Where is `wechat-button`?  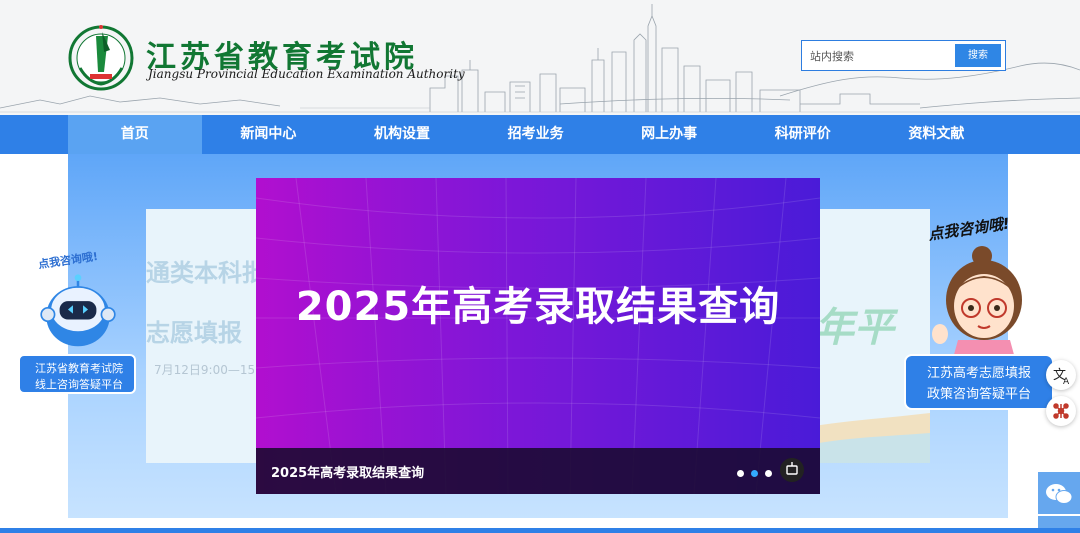 wechat-button is located at coordinates (1059, 493).